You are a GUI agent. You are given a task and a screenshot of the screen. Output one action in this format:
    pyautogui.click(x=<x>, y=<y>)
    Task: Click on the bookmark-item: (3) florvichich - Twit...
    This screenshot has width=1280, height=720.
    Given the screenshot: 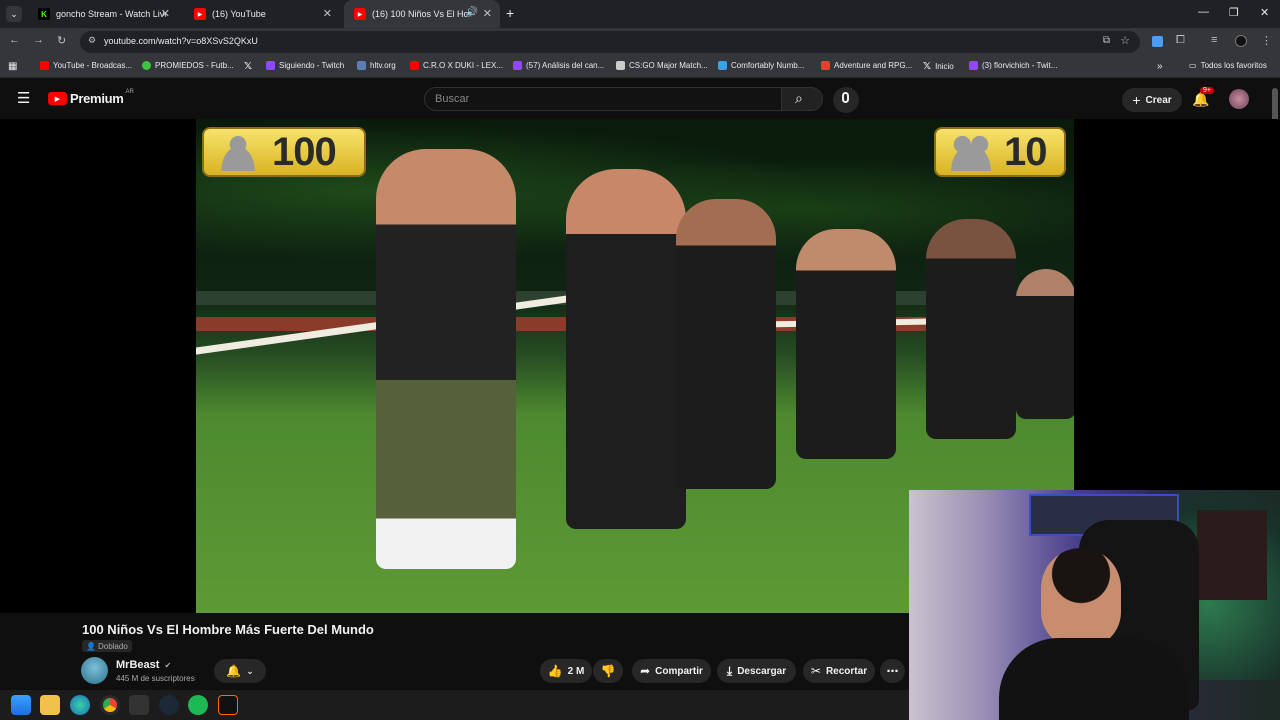 What is the action you would take?
    pyautogui.click(x=1013, y=65)
    